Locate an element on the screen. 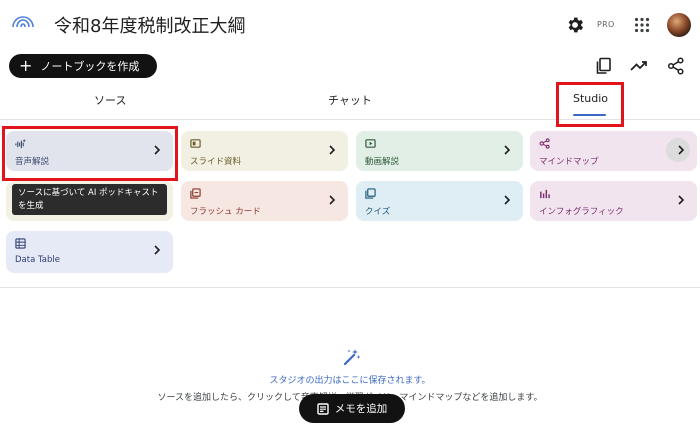 The width and height of the screenshot is (700, 431). slides-icon is located at coordinates (195, 143).